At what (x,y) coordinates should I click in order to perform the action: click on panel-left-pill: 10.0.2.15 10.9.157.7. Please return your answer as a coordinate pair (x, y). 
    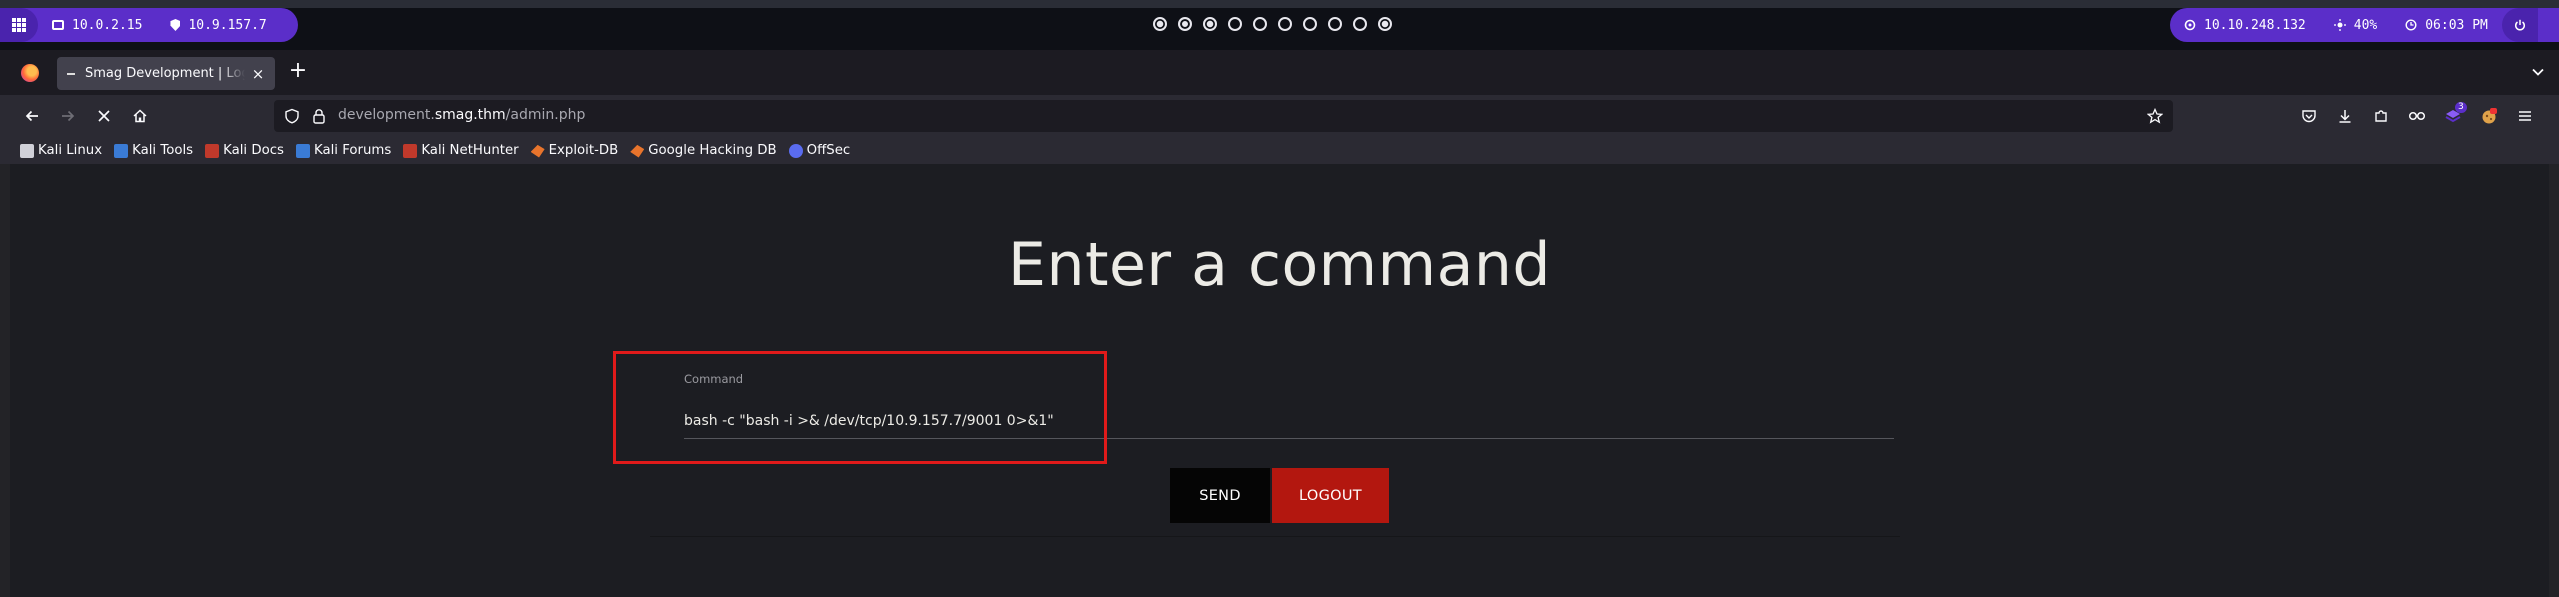
    Looking at the image, I should click on (149, 25).